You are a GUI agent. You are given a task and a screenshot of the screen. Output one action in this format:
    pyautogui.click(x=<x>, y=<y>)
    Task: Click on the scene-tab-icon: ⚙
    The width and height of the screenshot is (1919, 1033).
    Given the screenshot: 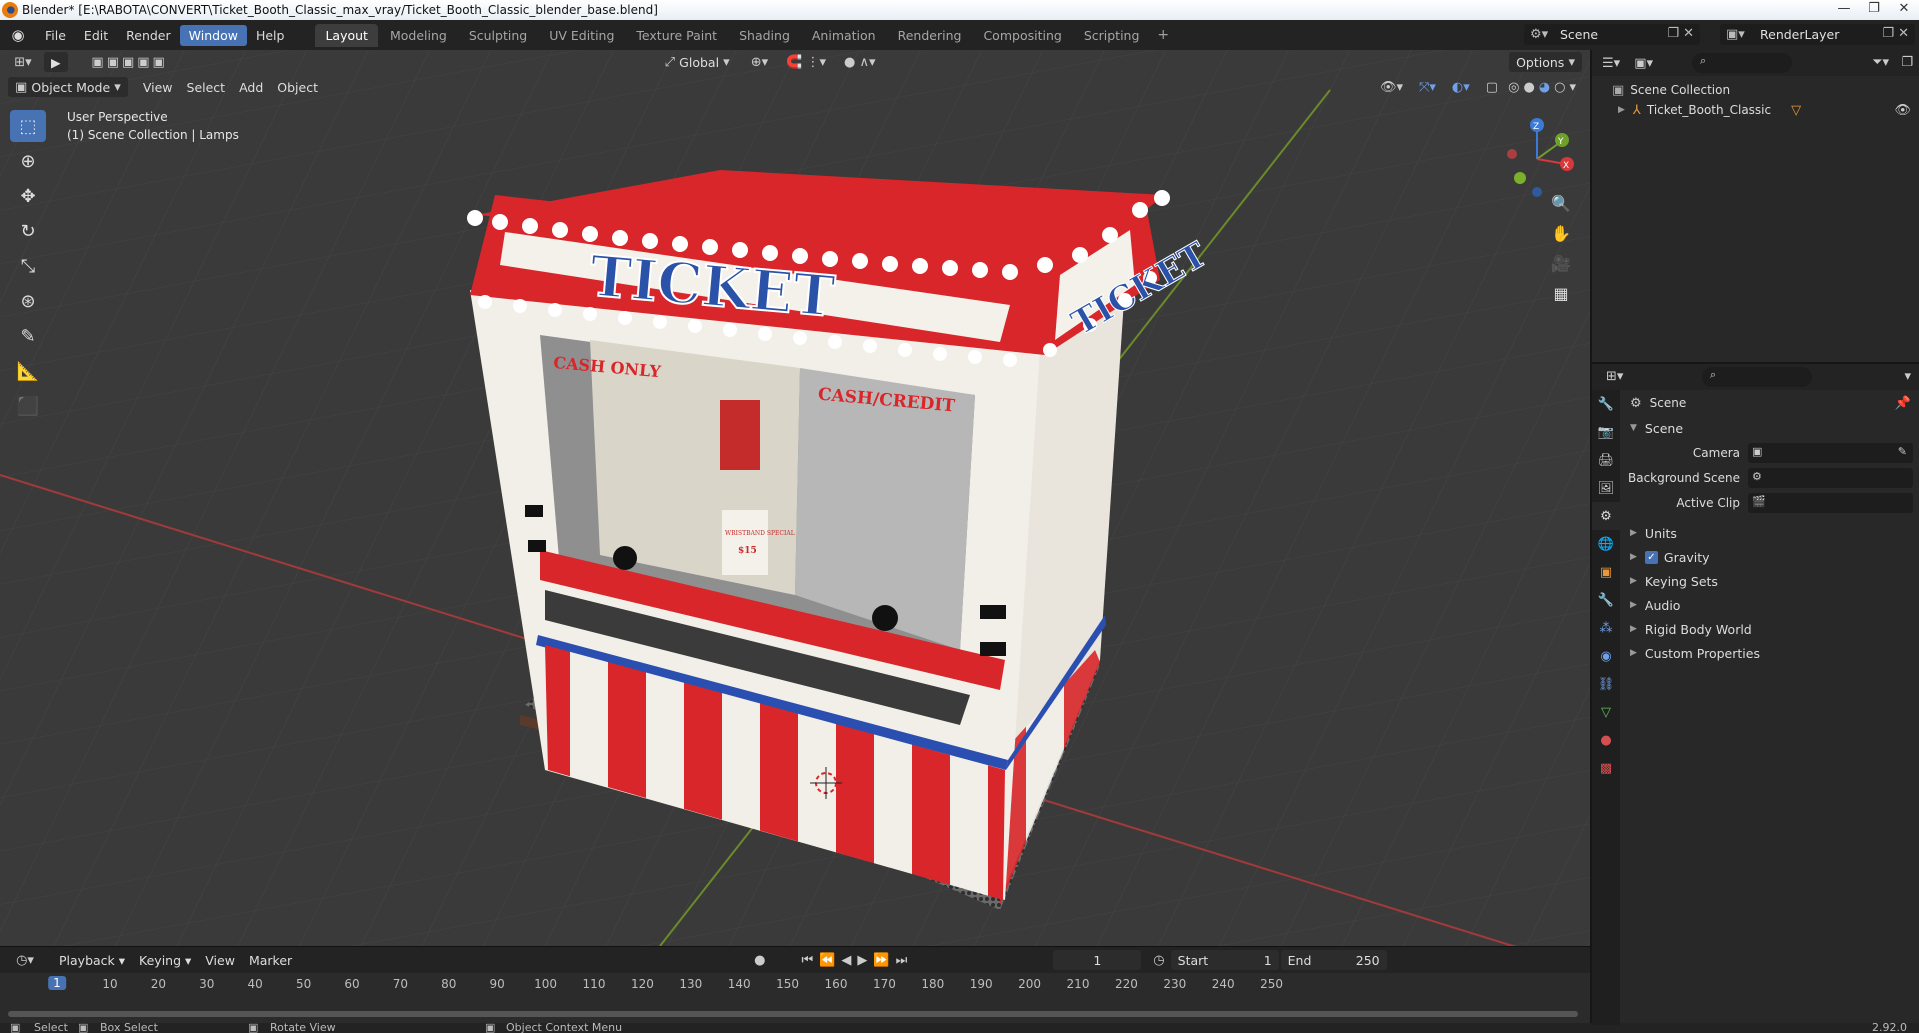 What is the action you would take?
    pyautogui.click(x=1606, y=516)
    